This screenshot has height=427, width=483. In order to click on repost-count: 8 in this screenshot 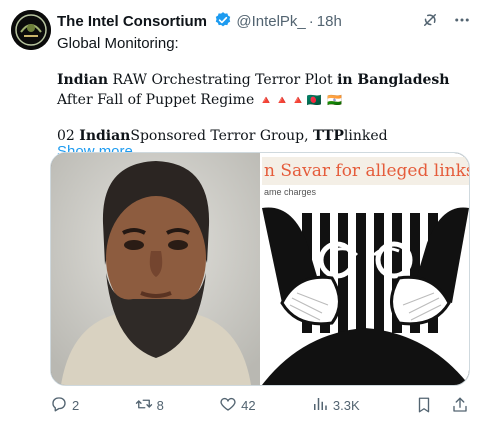, I will do `click(160, 405)`.